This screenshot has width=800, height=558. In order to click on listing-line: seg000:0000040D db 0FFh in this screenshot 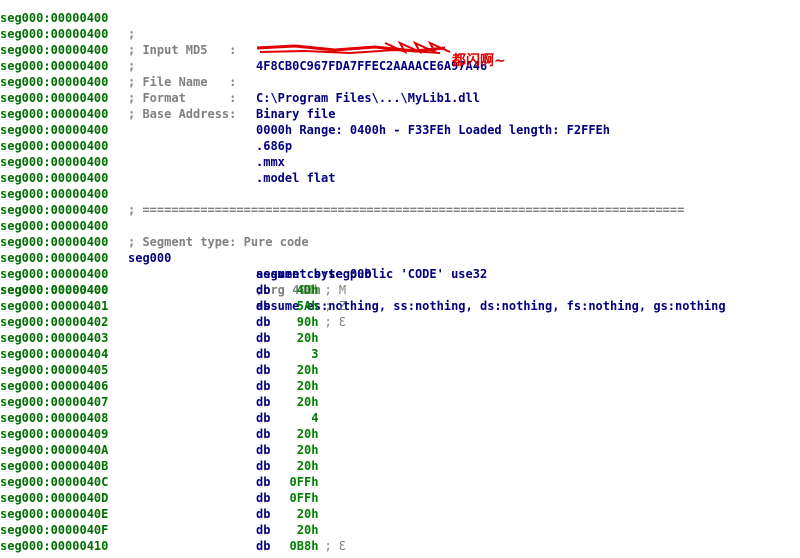, I will do `click(400, 498)`.